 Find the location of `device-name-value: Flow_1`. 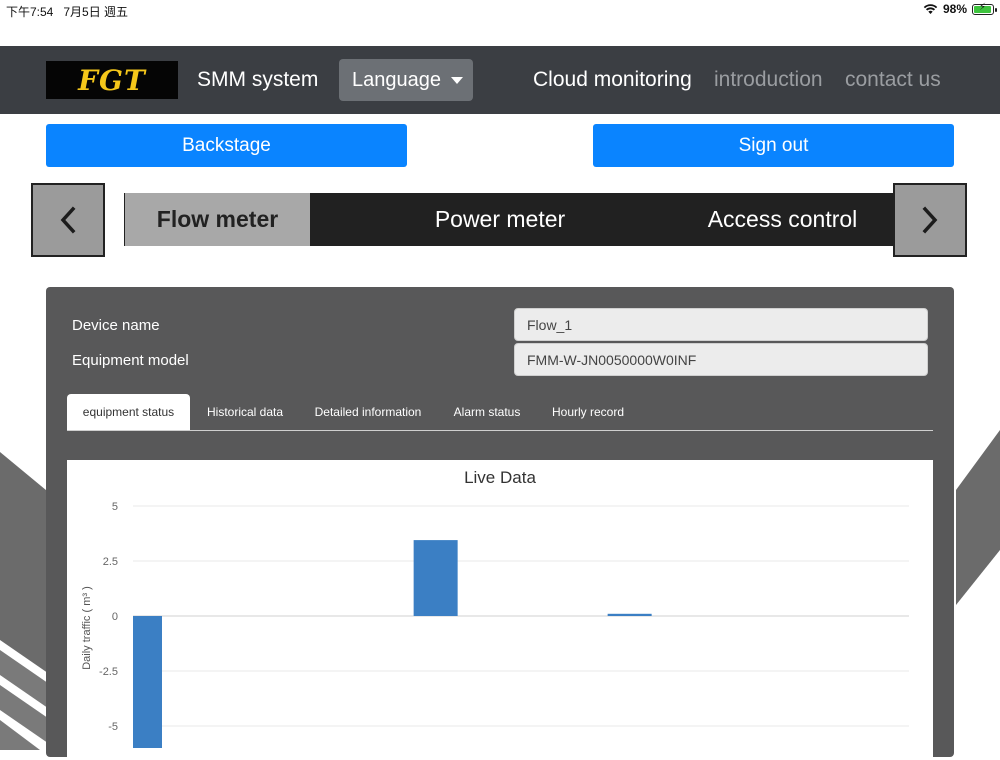

device-name-value: Flow_1 is located at coordinates (550, 324).